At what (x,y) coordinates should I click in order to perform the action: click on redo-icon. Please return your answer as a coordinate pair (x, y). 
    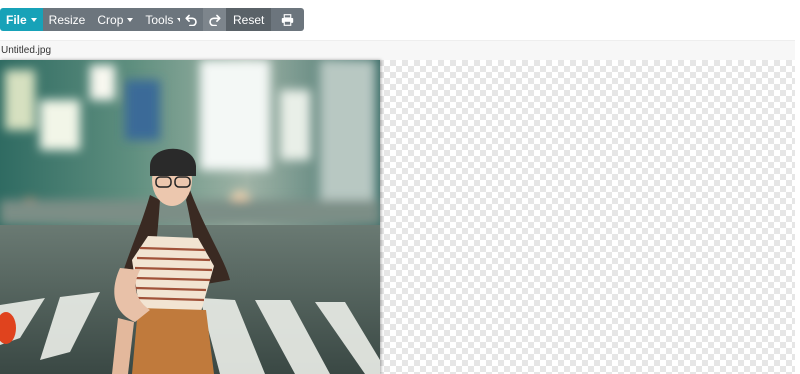
    Looking at the image, I should click on (215, 20).